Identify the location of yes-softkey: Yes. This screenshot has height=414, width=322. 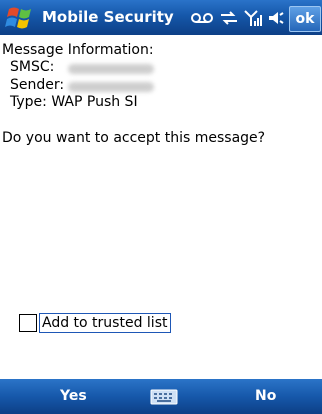
(73, 396).